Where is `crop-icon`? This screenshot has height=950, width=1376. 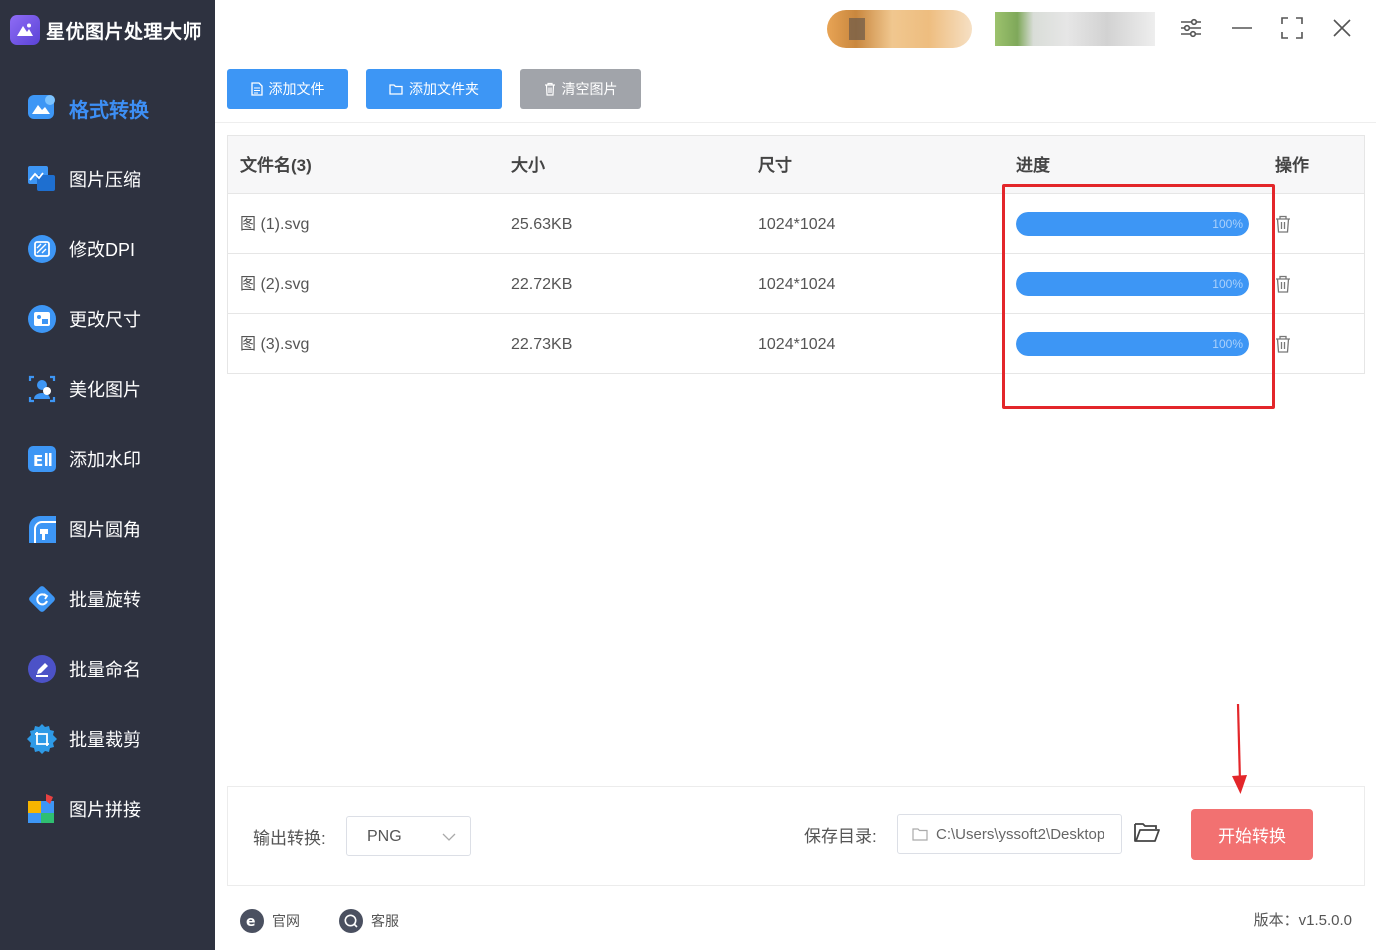 crop-icon is located at coordinates (42, 739).